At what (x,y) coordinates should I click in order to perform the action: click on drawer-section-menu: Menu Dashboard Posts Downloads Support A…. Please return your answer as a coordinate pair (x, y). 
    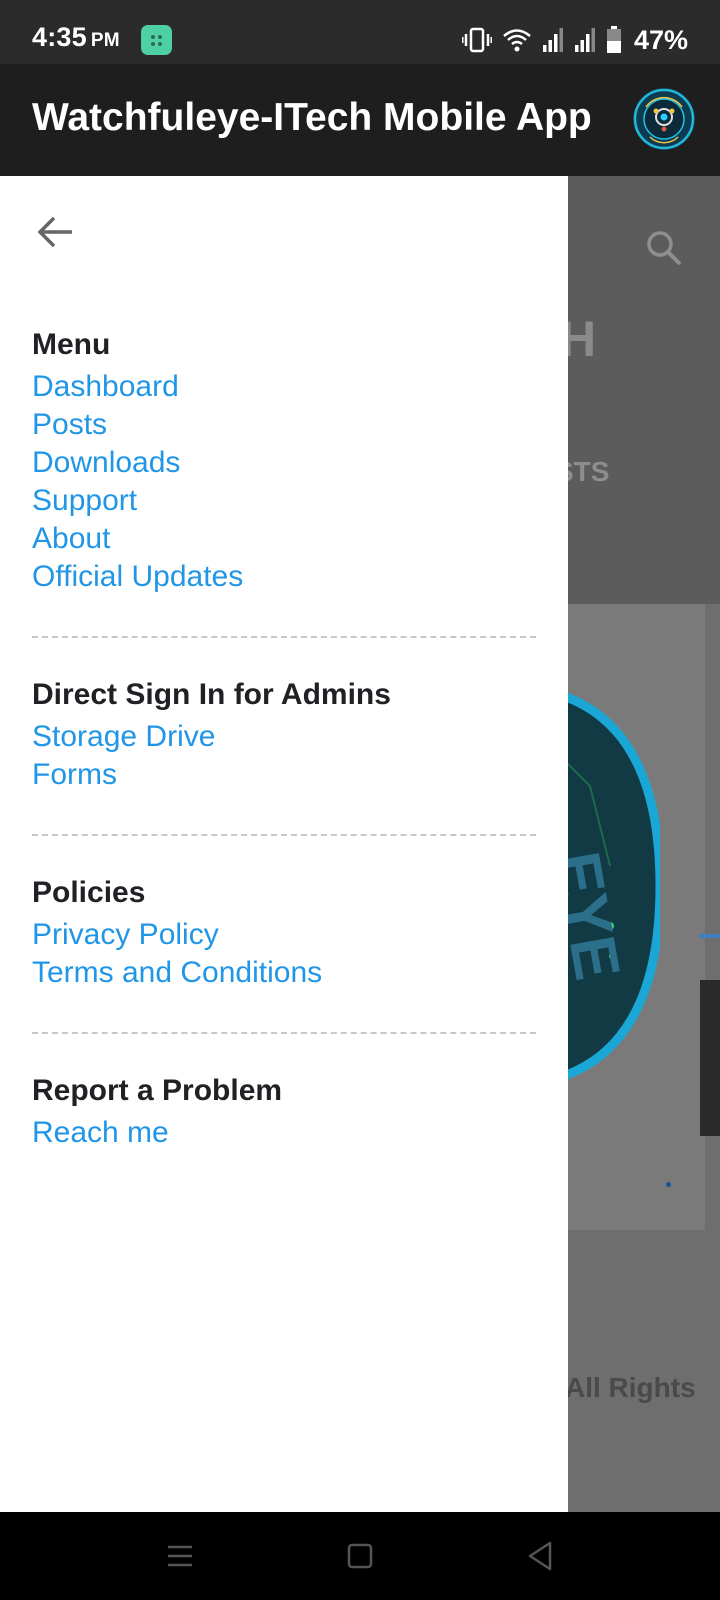
    Looking at the image, I should click on (284, 461).